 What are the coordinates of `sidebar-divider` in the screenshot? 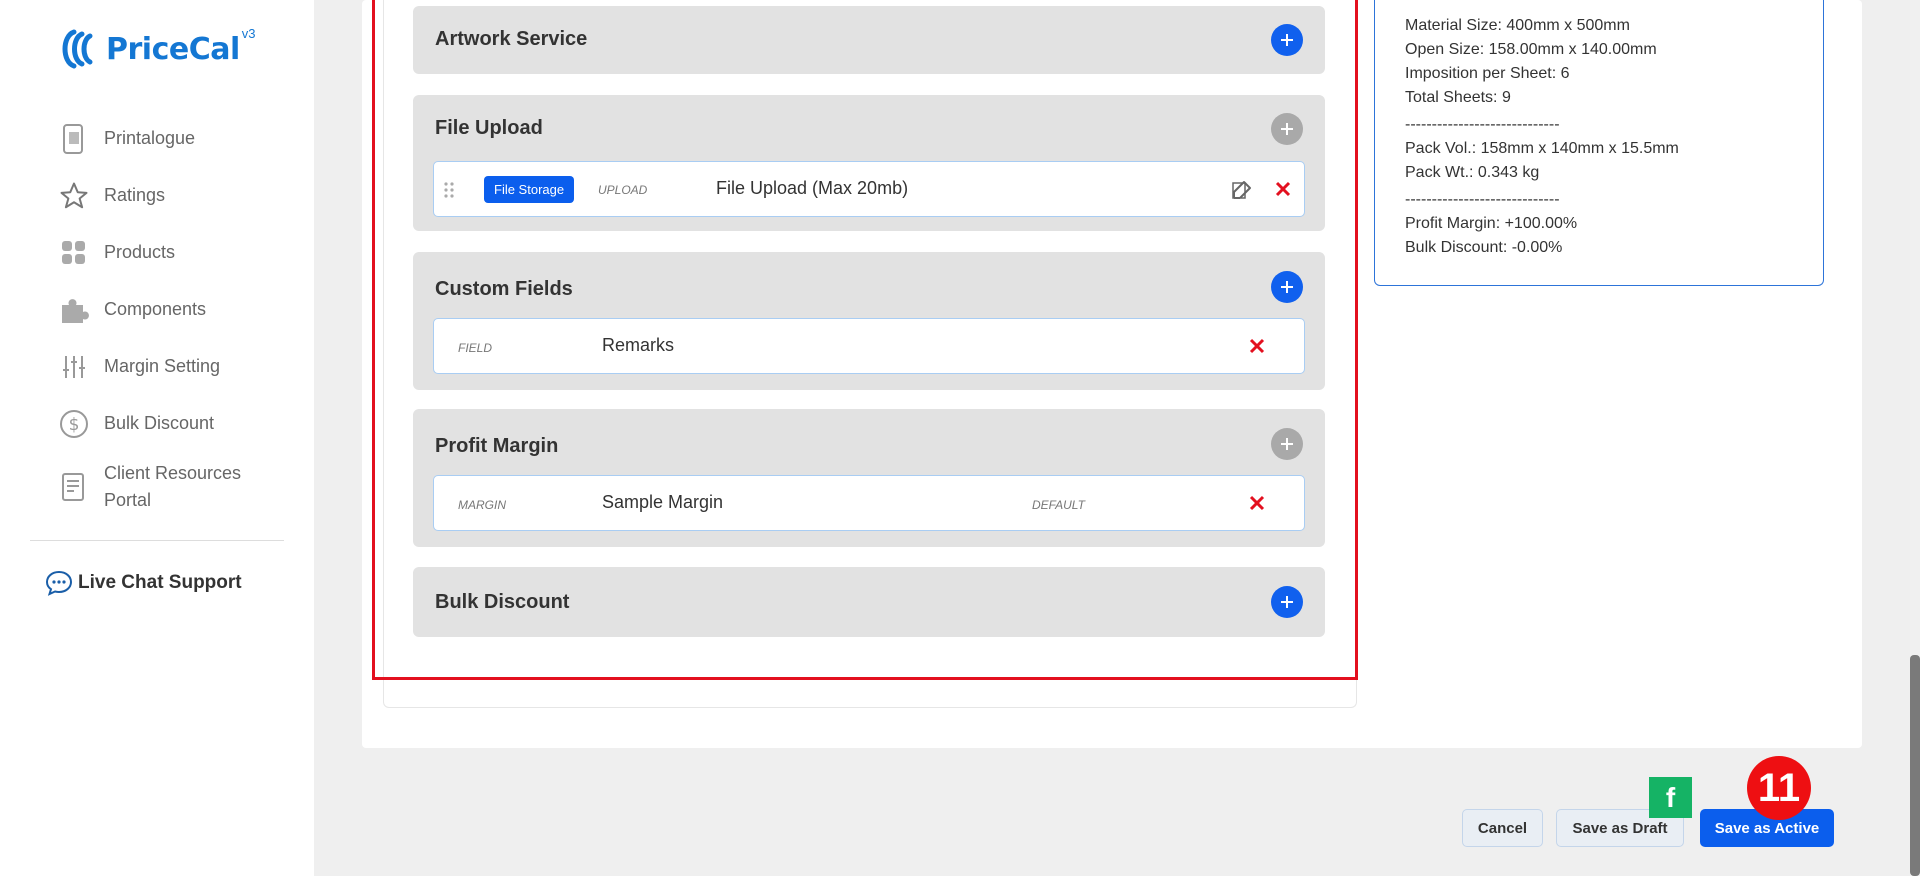 It's located at (157, 540).